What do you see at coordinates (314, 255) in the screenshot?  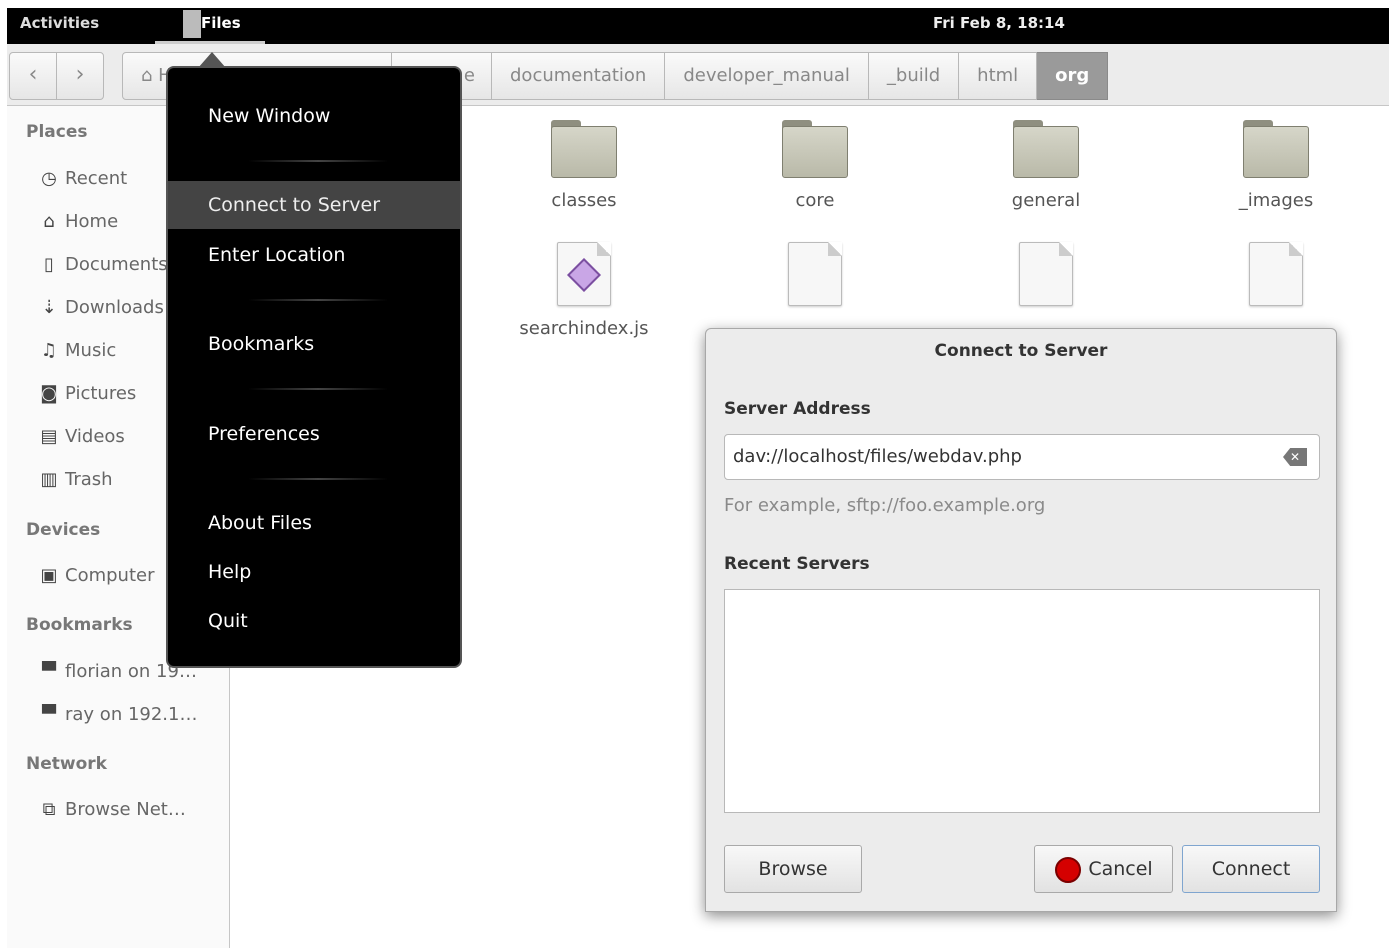 I see `menu-item-enter-location: Enter Location` at bounding box center [314, 255].